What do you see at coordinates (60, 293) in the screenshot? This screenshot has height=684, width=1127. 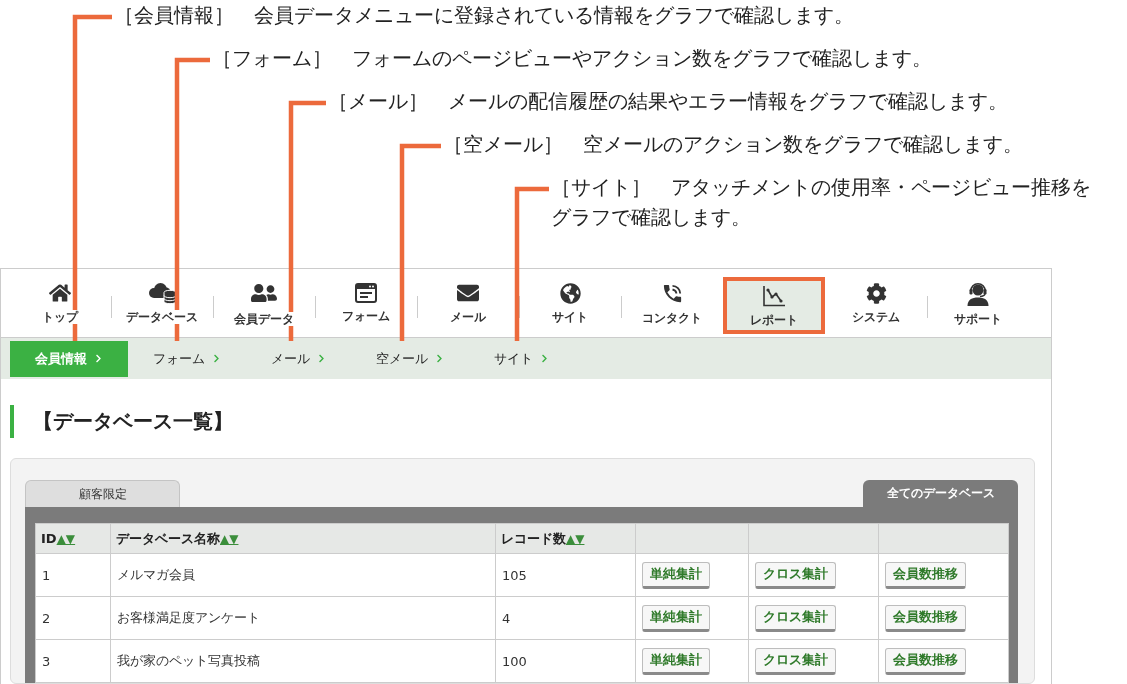 I see `home-icon` at bounding box center [60, 293].